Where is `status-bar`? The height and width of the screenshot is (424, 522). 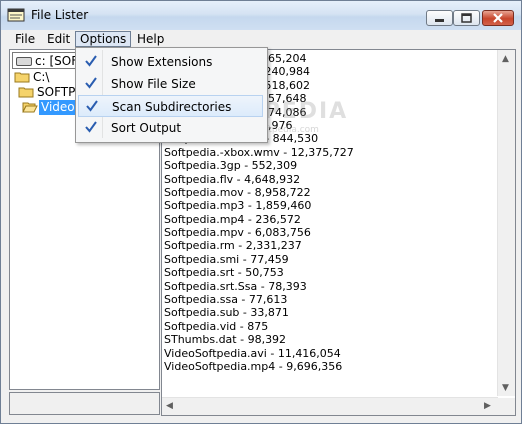
status-bar is located at coordinates (84, 403).